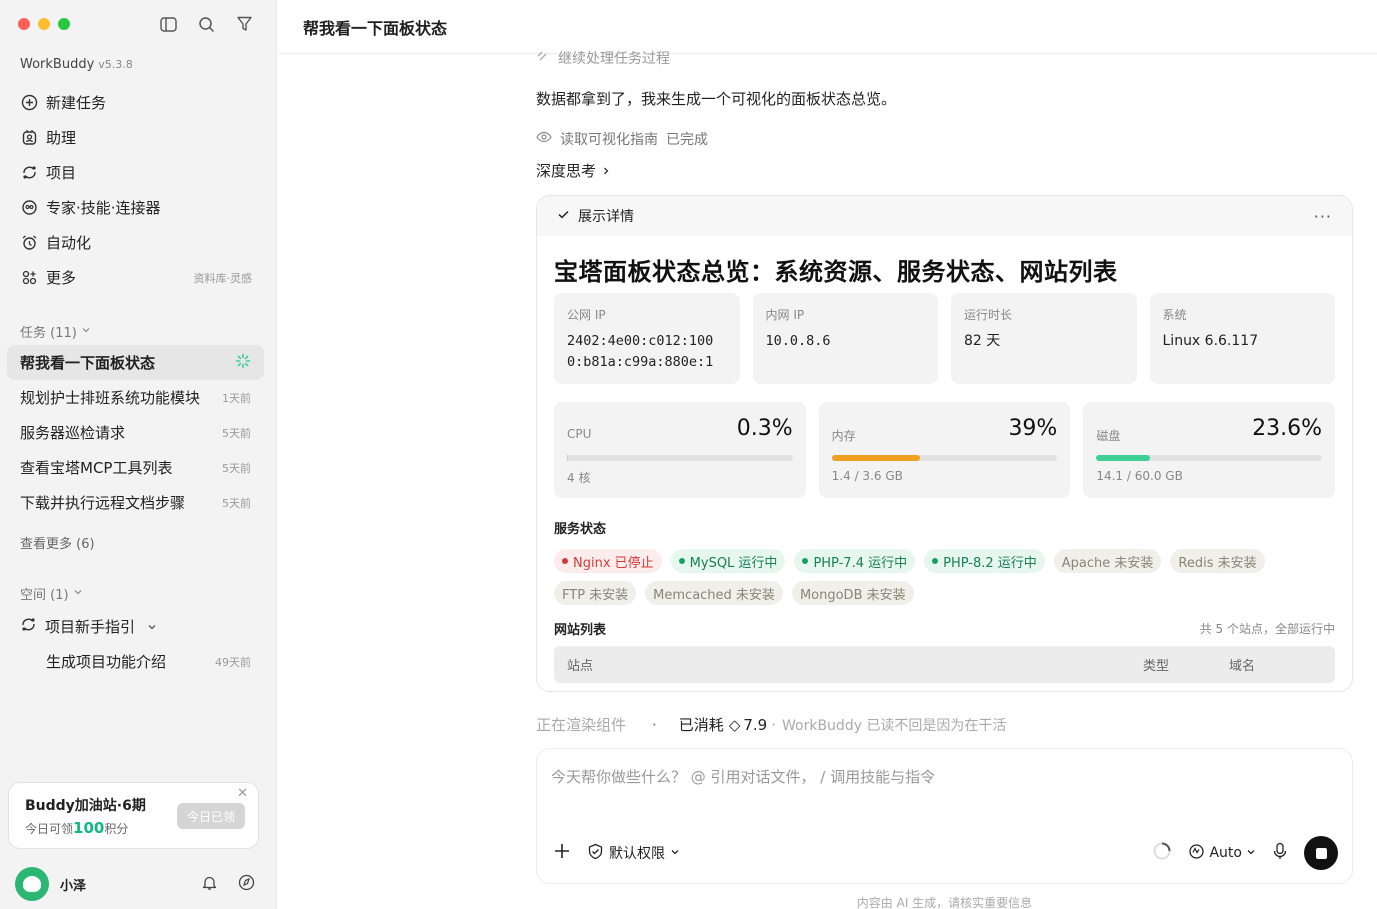 The width and height of the screenshot is (1377, 909). I want to click on task-item: 规划护士排班系统功能模块 1天前, so click(135, 397).